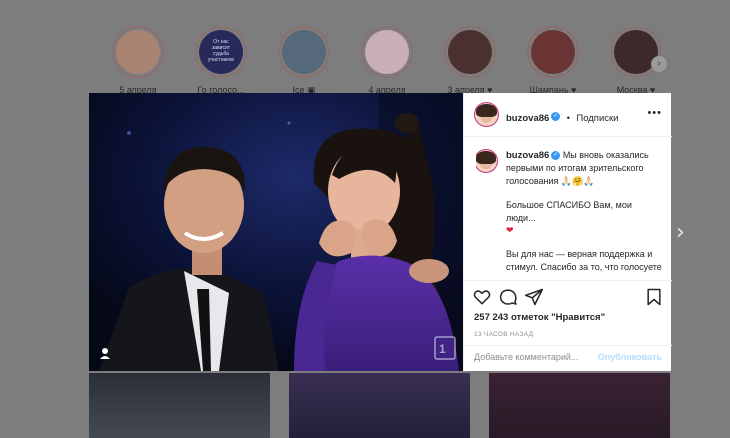 This screenshot has height=438, width=730. Describe the element at coordinates (533, 357) in the screenshot. I see `comment-input` at that location.